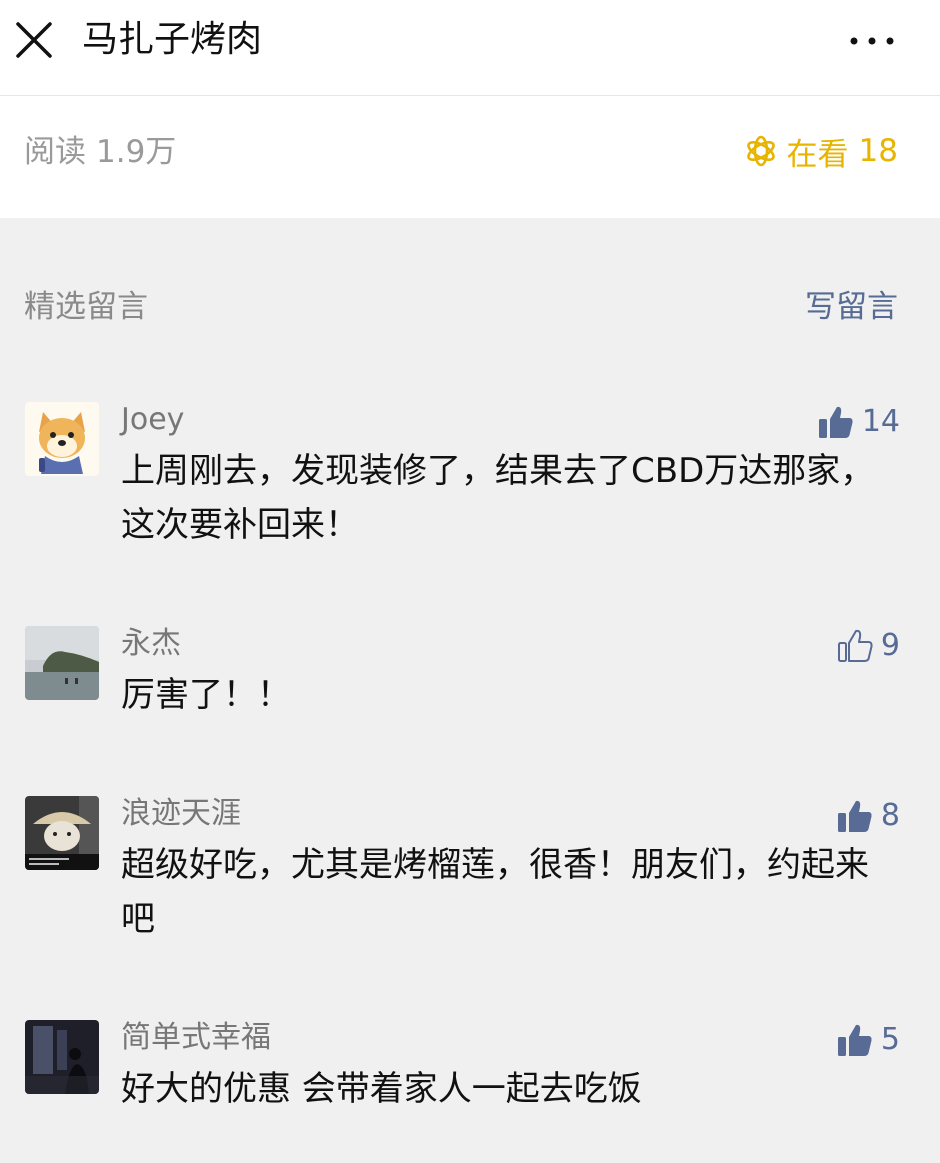 Image resolution: width=940 pixels, height=1163 pixels. Describe the element at coordinates (470, 307) in the screenshot. I see `comments-header: 精选留言 写留言` at that location.